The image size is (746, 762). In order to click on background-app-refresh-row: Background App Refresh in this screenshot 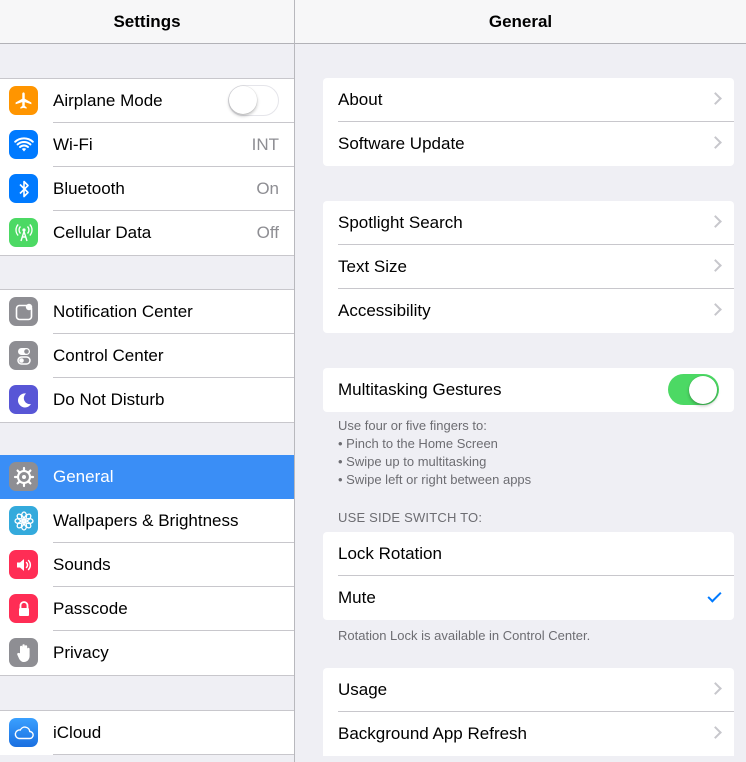, I will do `click(528, 734)`.